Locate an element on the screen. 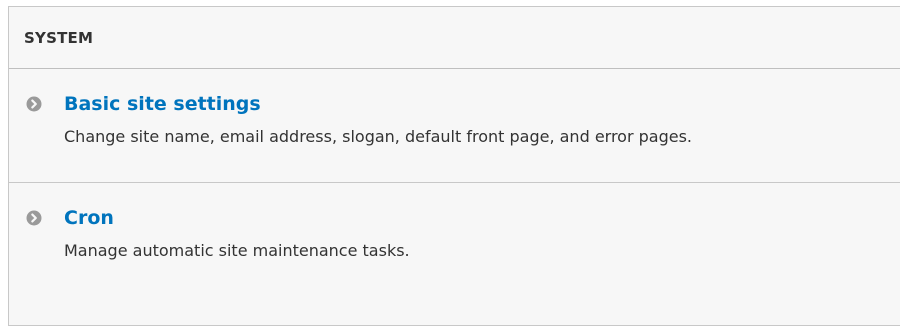 The width and height of the screenshot is (900, 326). cron-link: Cron is located at coordinates (89, 218).